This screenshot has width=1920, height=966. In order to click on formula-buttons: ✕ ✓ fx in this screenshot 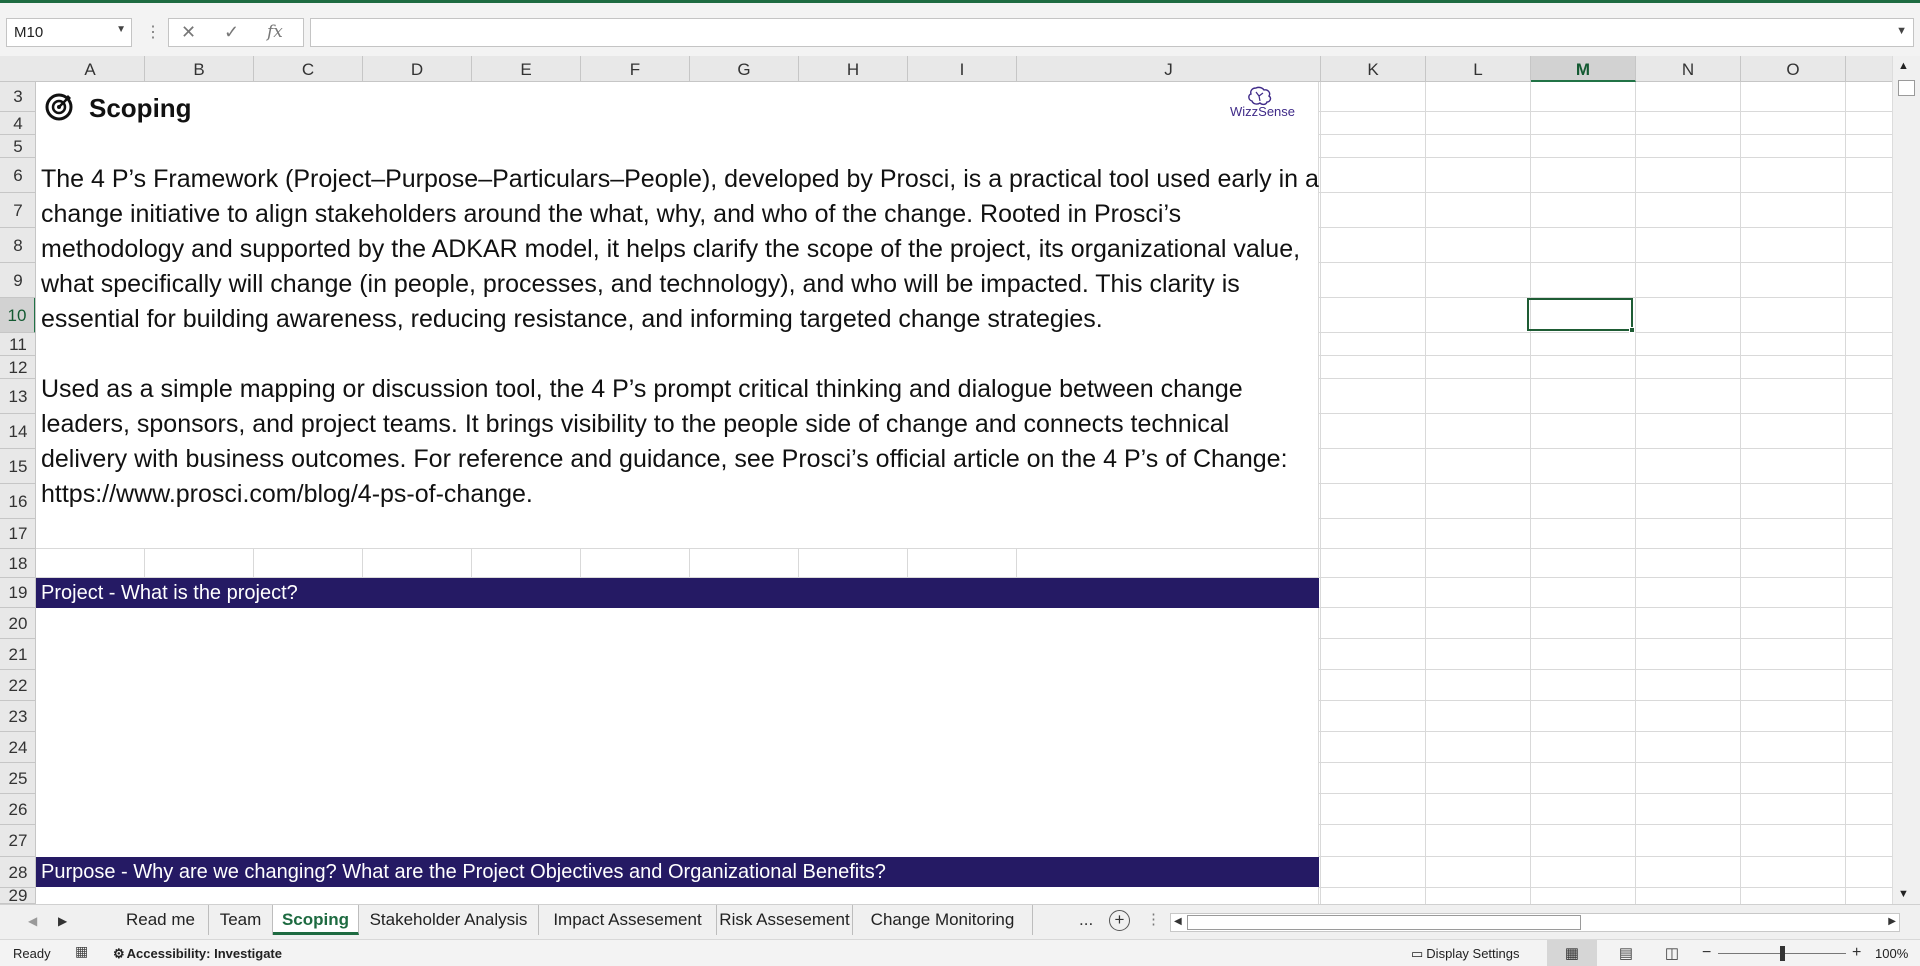, I will do `click(236, 32)`.